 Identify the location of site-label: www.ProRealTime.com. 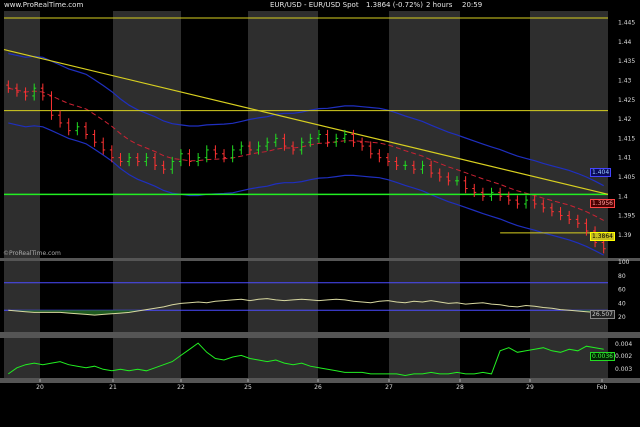
(43, 5).